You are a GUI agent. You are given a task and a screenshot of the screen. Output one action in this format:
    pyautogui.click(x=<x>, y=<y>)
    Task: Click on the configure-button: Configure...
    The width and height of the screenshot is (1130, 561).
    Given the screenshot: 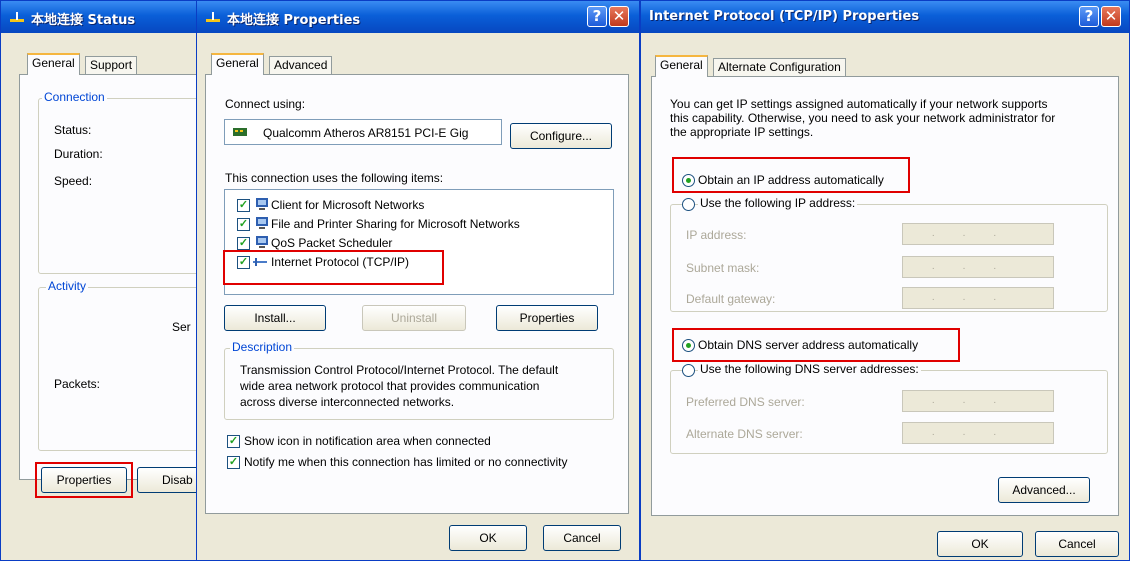 What is the action you would take?
    pyautogui.click(x=561, y=136)
    